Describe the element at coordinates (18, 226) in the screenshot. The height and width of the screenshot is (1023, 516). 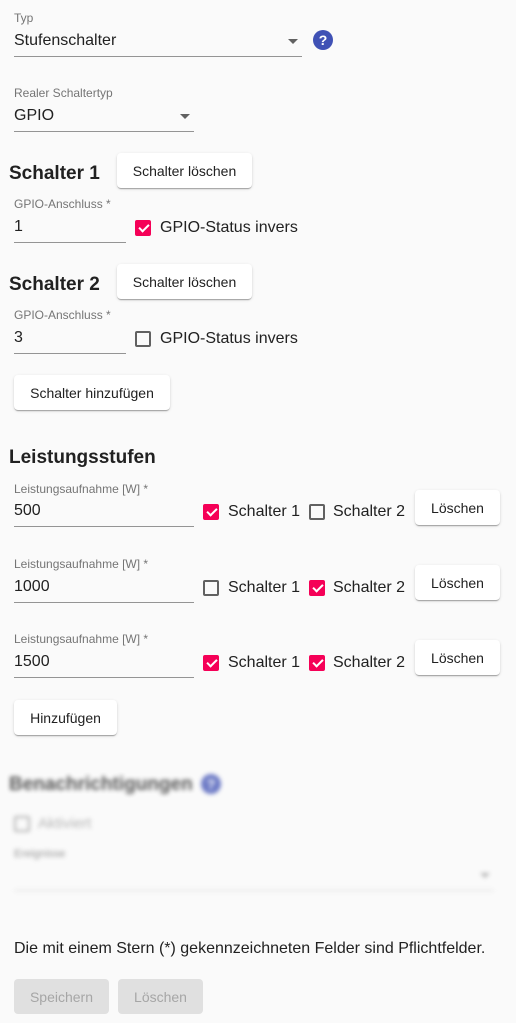
I see `gpio-1-value: 1` at that location.